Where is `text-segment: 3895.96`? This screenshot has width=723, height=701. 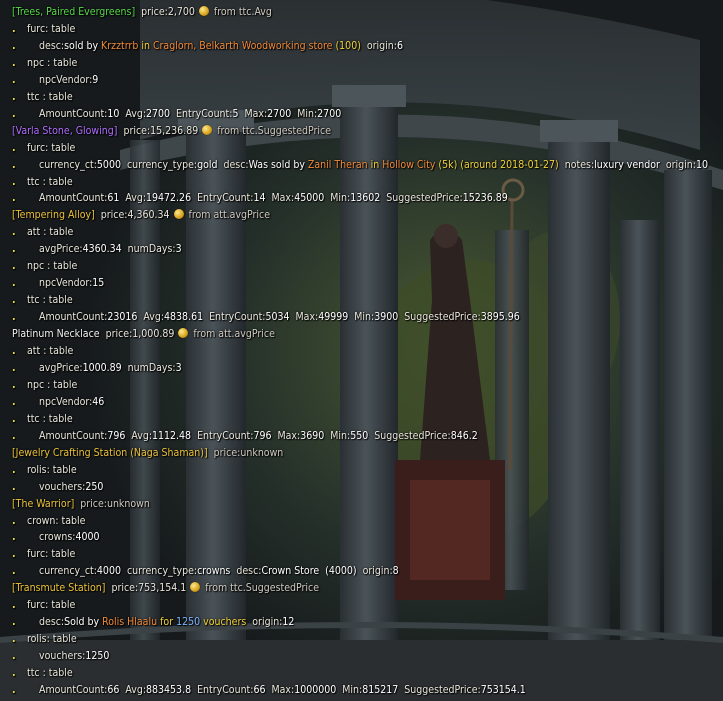 text-segment: 3895.96 is located at coordinates (500, 317).